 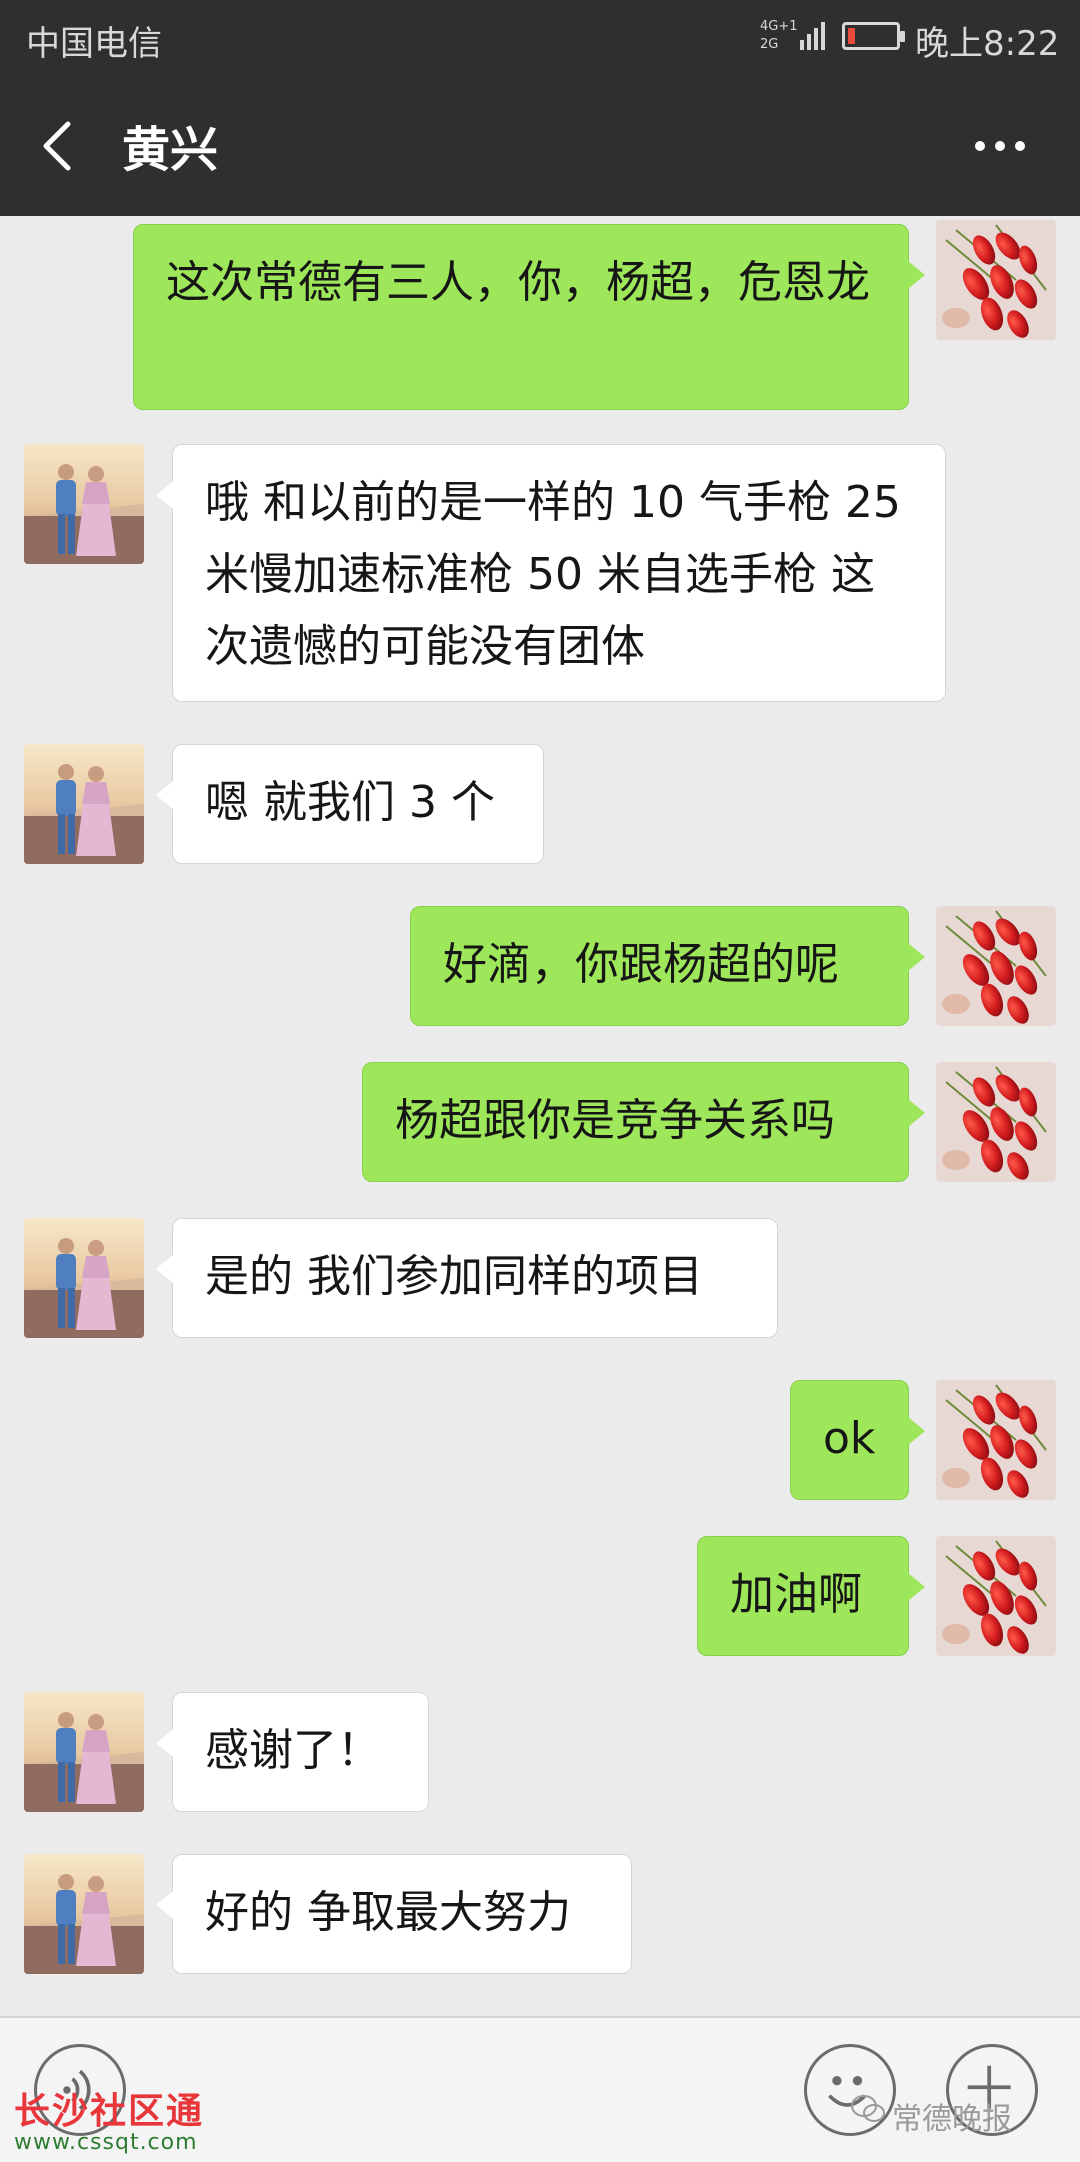 What do you see at coordinates (106, 2142) in the screenshot?
I see `watermark-url: www.cssqt.com` at bounding box center [106, 2142].